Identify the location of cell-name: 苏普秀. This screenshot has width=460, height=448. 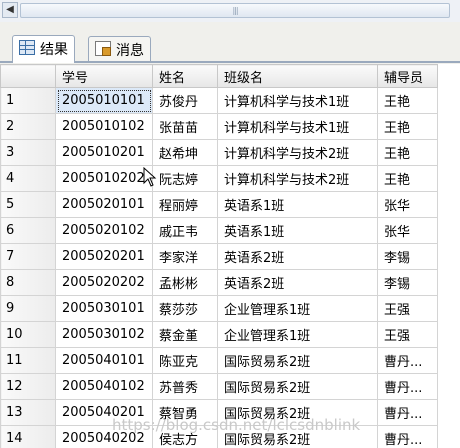
(185, 386).